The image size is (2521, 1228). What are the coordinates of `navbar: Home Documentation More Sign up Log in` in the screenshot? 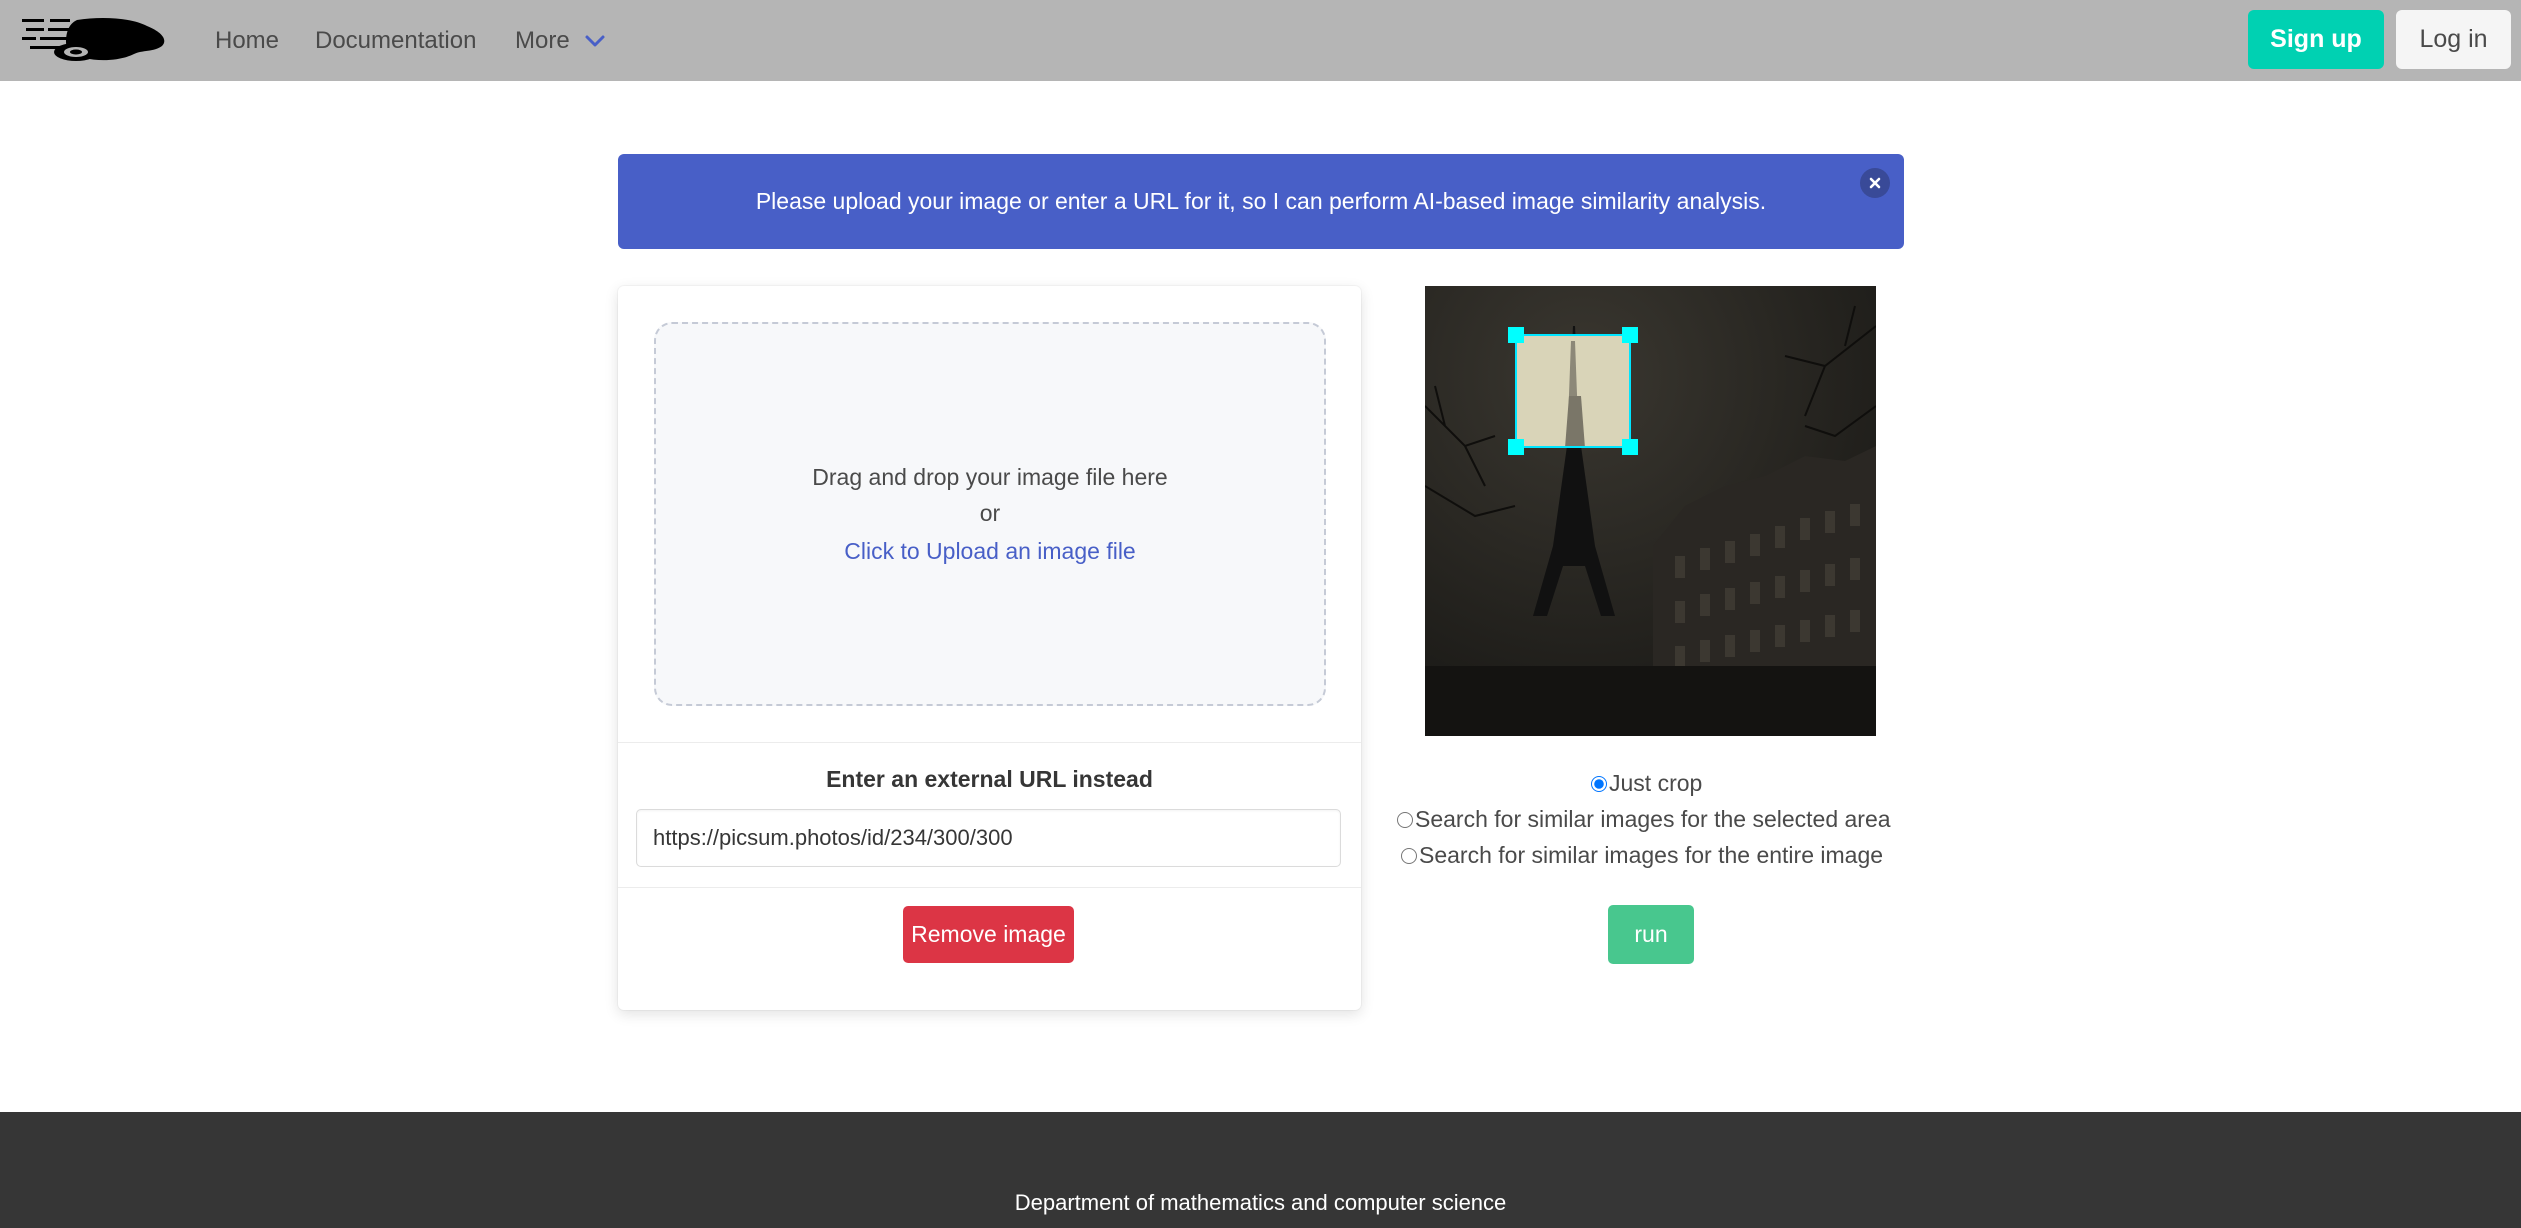 It's located at (1260, 40).